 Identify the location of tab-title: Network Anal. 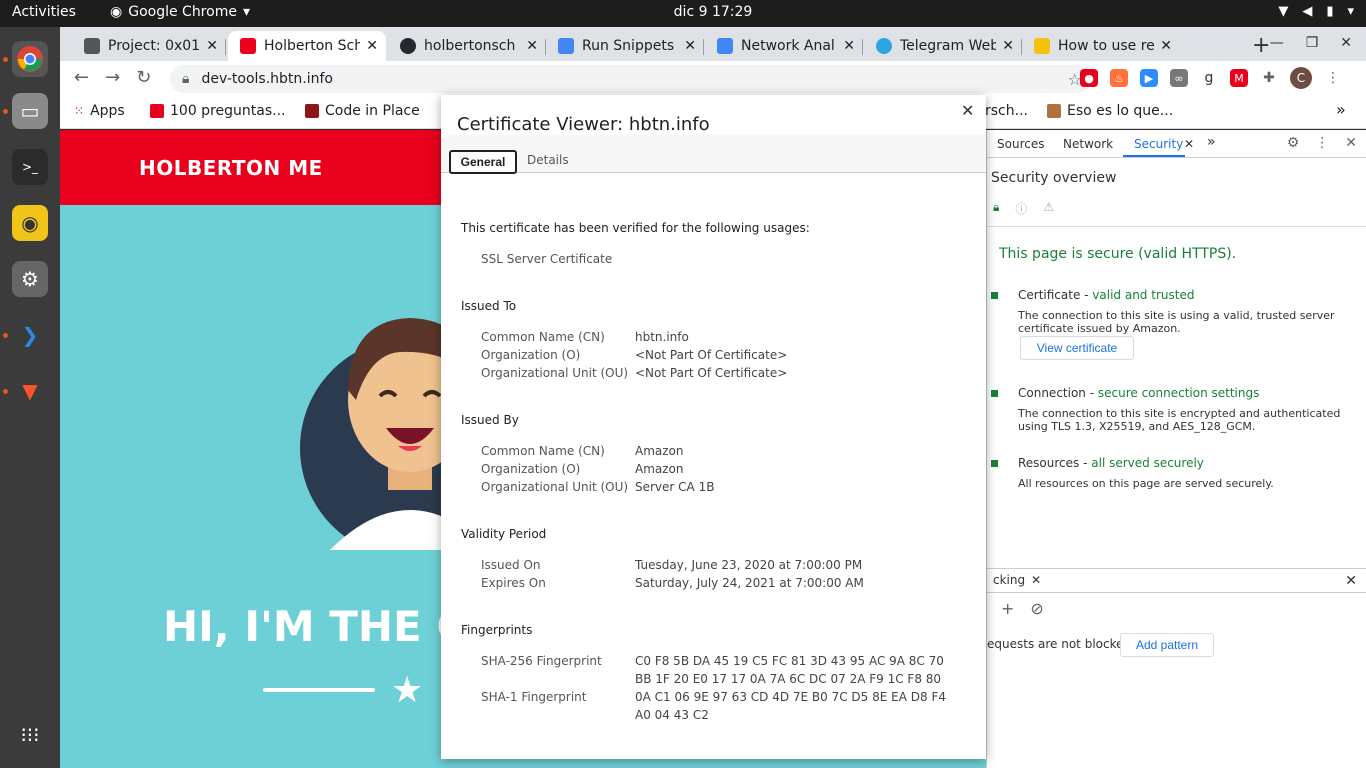
(788, 46).